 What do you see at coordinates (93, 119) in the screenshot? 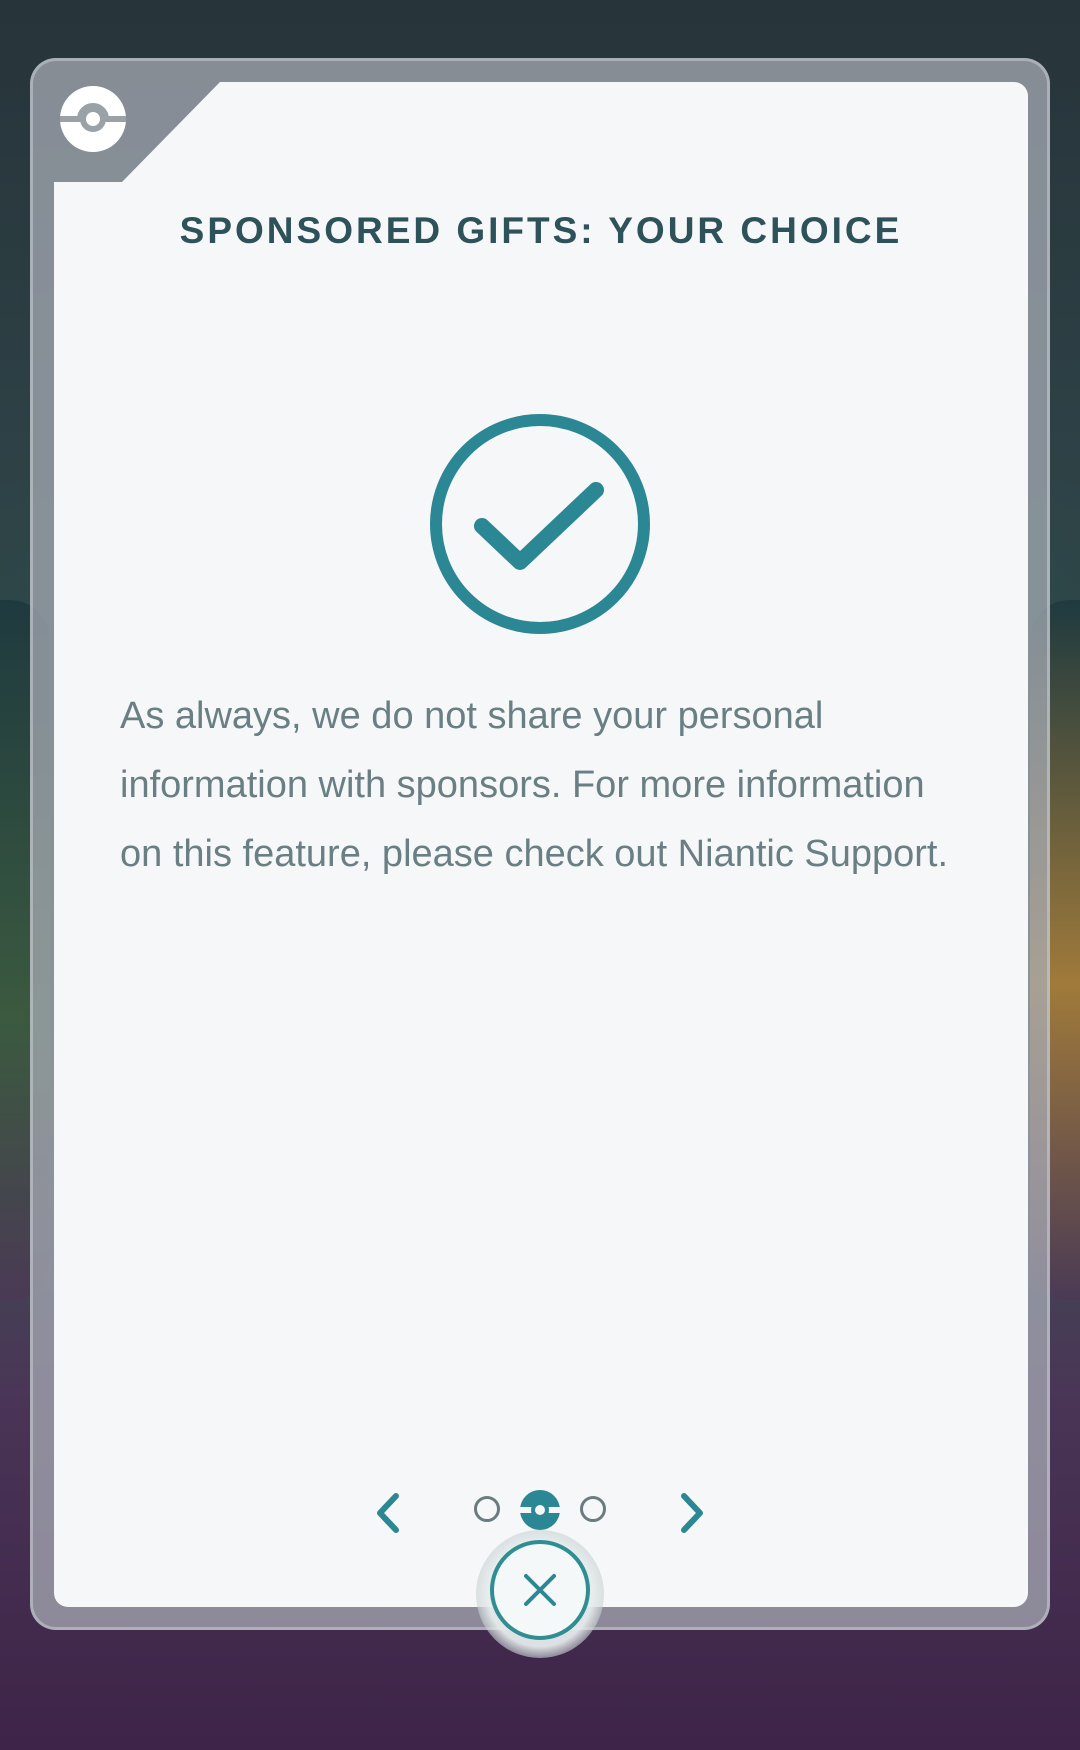
I see `pokeball-icon` at bounding box center [93, 119].